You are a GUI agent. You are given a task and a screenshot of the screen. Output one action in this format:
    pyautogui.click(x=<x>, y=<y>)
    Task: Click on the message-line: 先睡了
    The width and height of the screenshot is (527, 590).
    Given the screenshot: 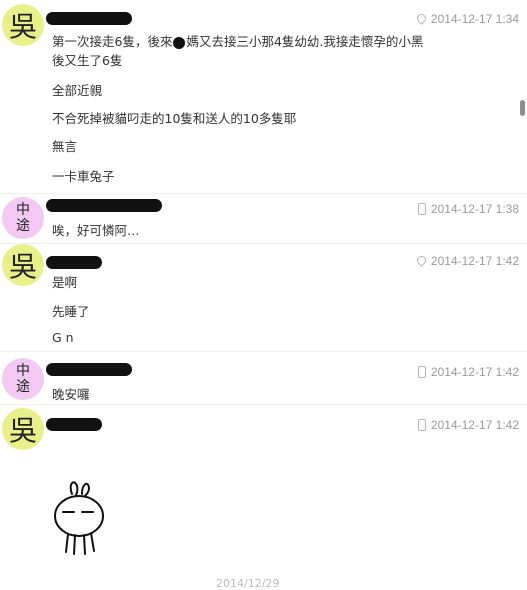 What is the action you would take?
    pyautogui.click(x=71, y=311)
    